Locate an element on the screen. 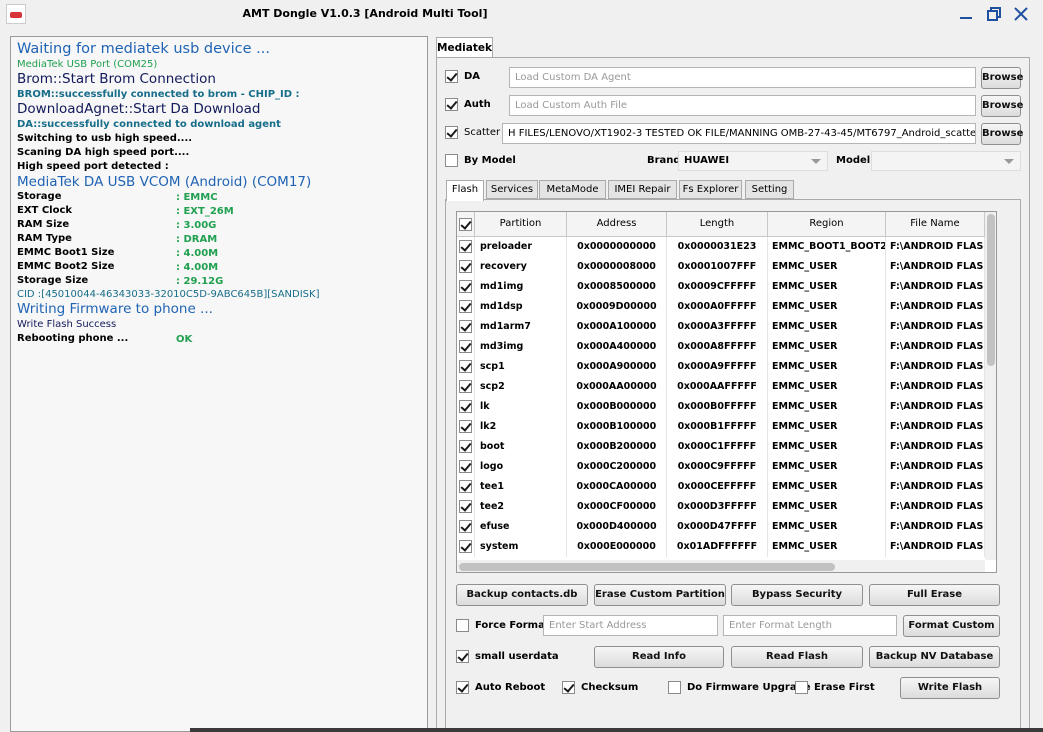  tab-mediatek: Mediatek is located at coordinates (464, 47).